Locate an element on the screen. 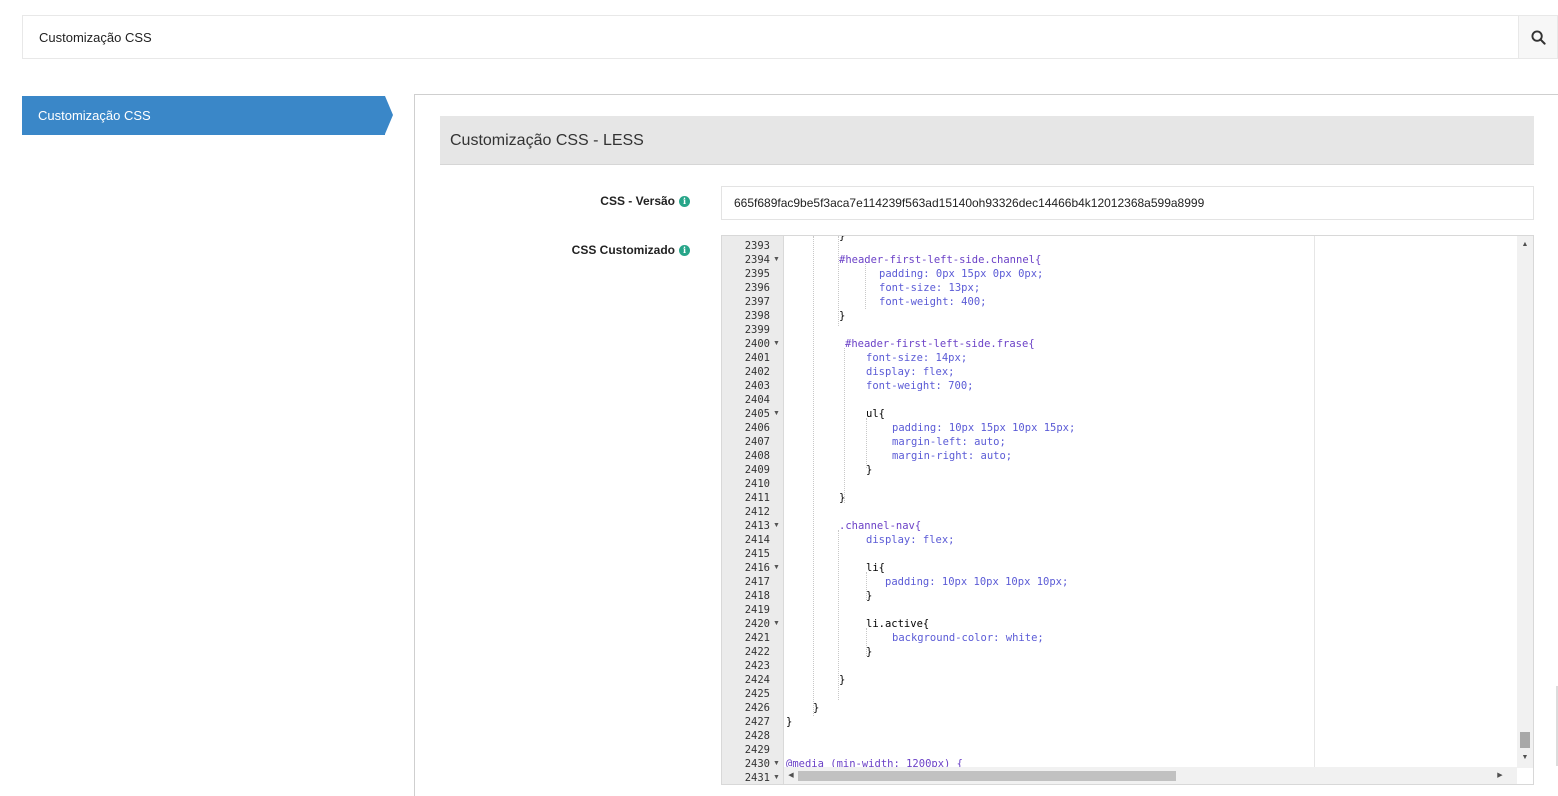  line-number: 2408 is located at coordinates (757, 456).